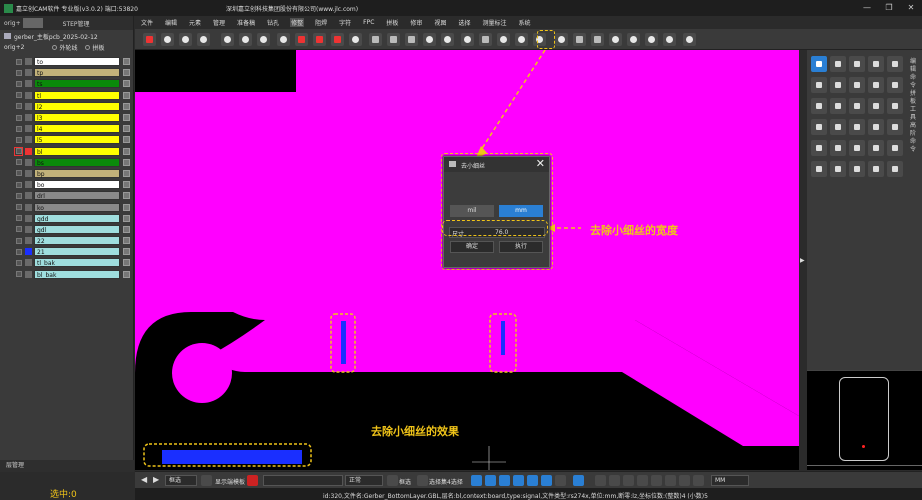 The image size is (922, 500). What do you see at coordinates (422, 480) in the screenshot?
I see `select-set-icon` at bounding box center [422, 480].